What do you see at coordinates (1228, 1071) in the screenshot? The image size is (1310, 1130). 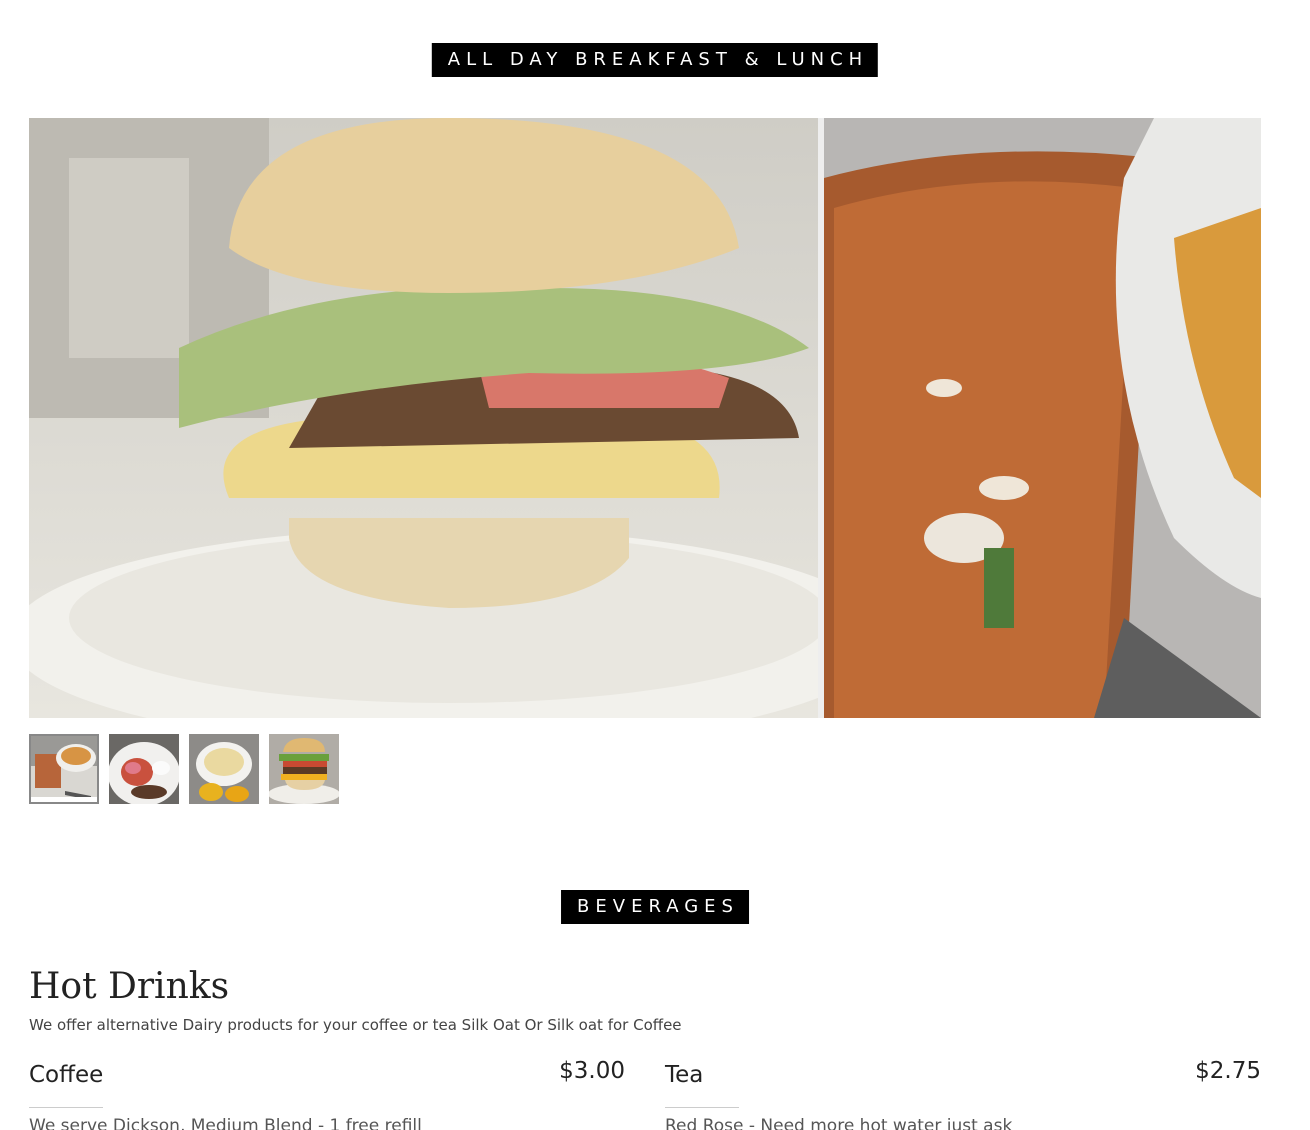 I see `menu-item-price: $2.75` at bounding box center [1228, 1071].